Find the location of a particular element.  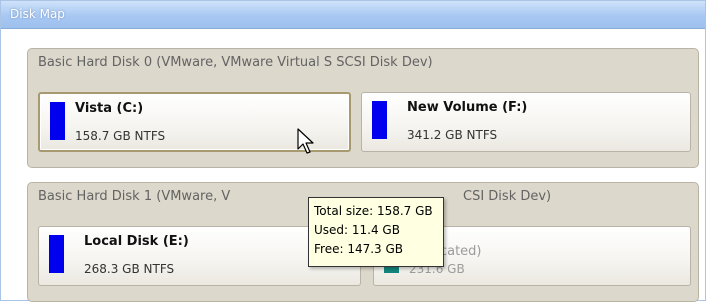

volume-info: 158.7 GB NTFS is located at coordinates (120, 136).